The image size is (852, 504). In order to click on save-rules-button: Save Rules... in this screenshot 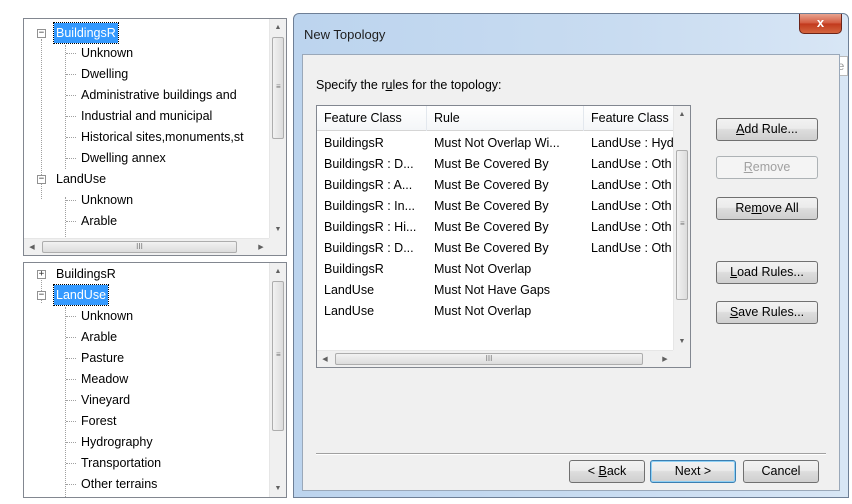, I will do `click(767, 312)`.